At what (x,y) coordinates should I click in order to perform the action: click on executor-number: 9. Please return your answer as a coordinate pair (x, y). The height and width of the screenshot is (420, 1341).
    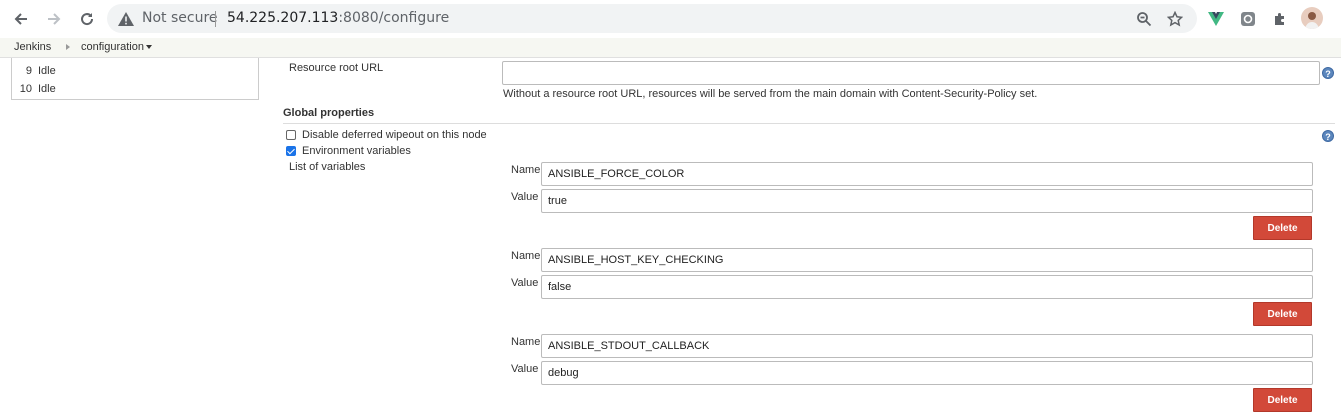
    Looking at the image, I should click on (28, 71).